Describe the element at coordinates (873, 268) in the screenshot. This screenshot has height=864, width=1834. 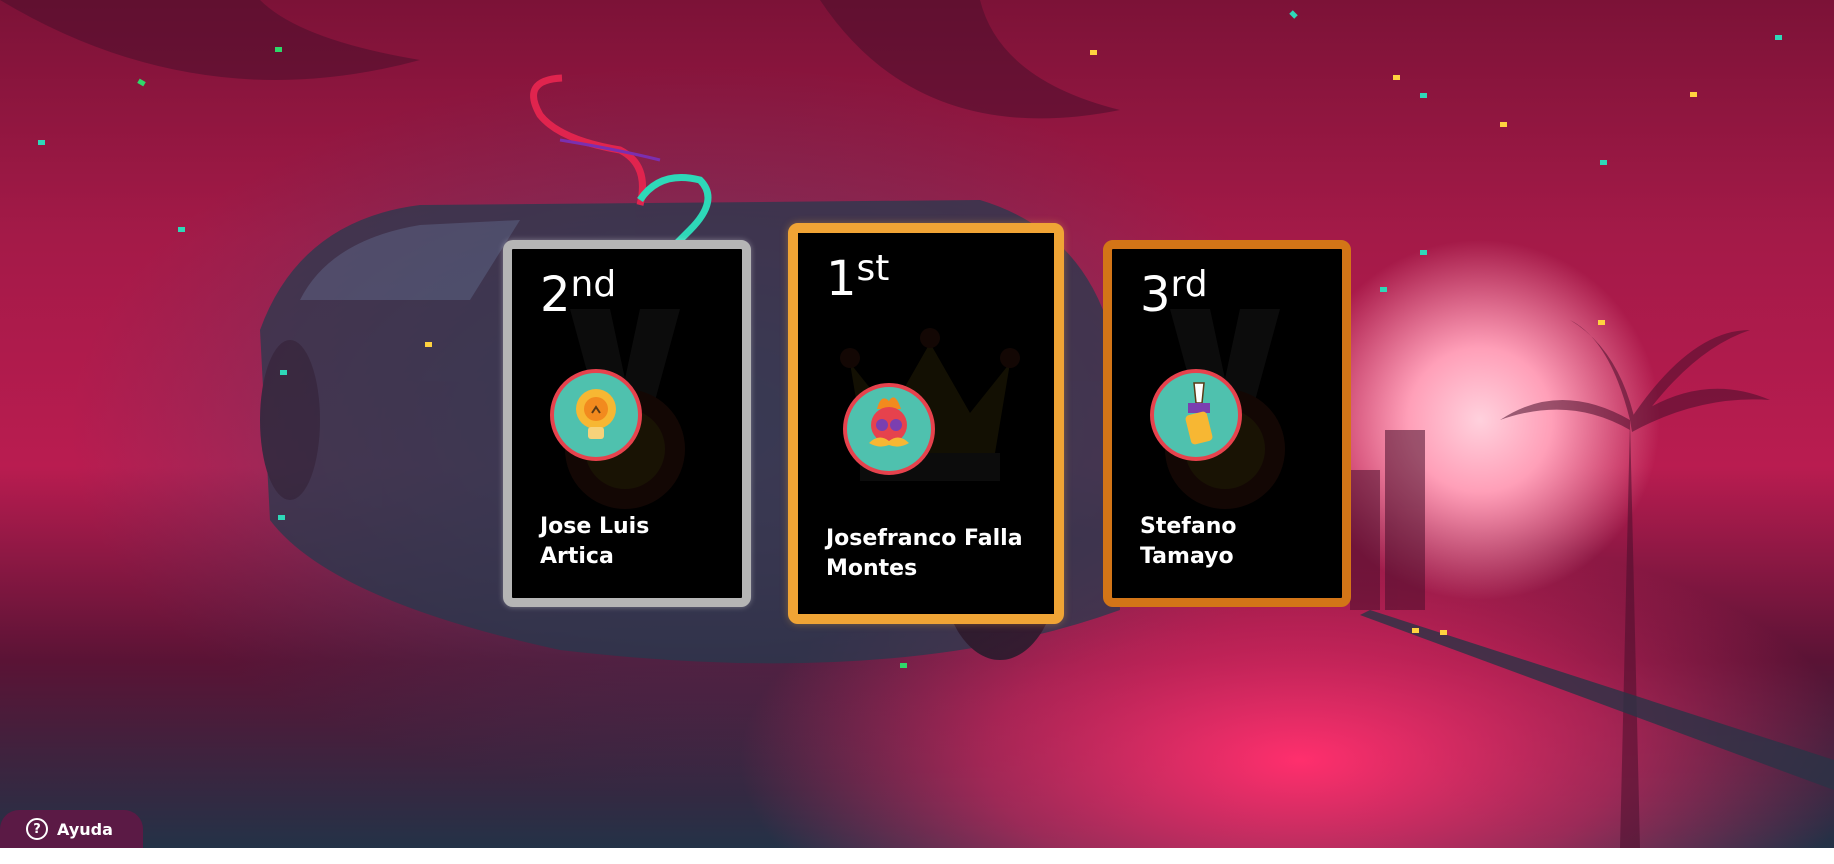
I see `place-suffix: st` at that location.